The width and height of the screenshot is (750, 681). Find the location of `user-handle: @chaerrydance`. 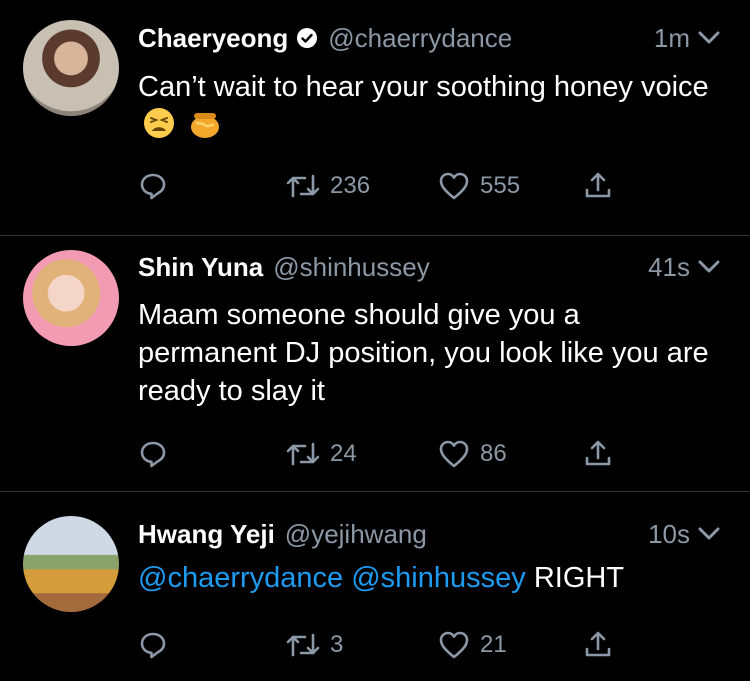

user-handle: @chaerrydance is located at coordinates (420, 38).